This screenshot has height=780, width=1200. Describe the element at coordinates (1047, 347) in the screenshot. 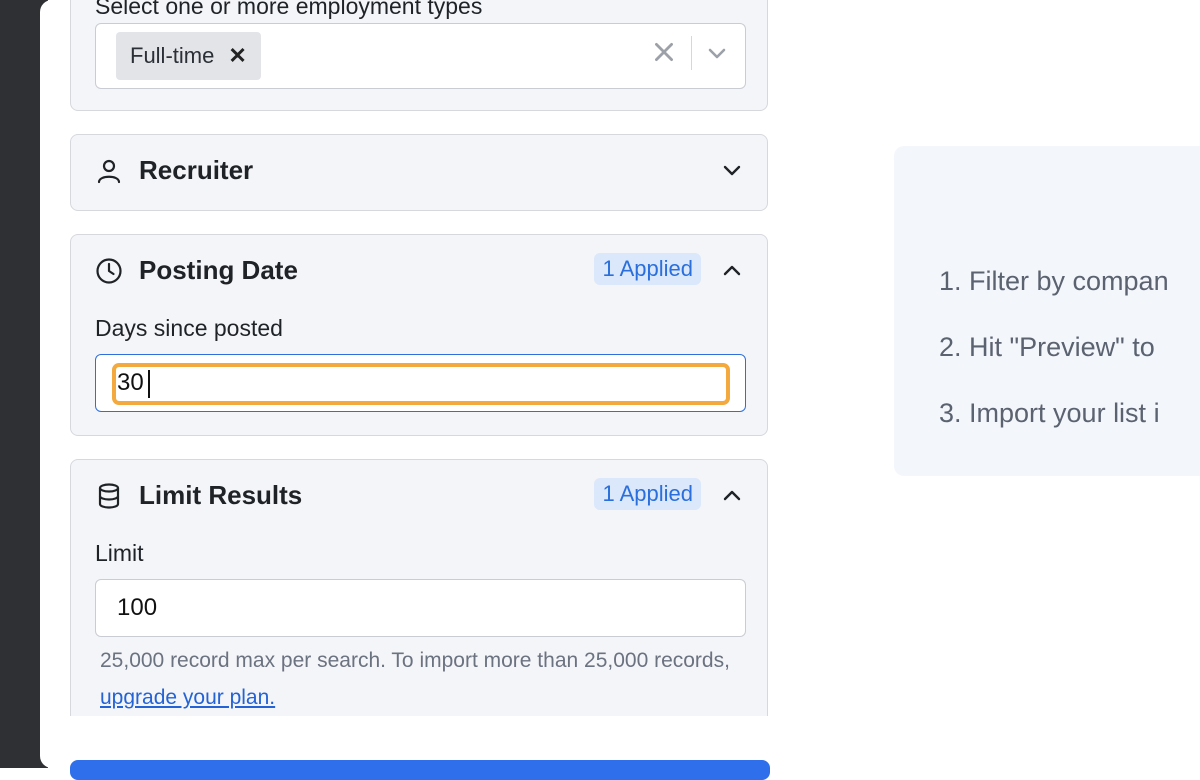

I see `step-2: 2. Hit "Preview" to` at that location.